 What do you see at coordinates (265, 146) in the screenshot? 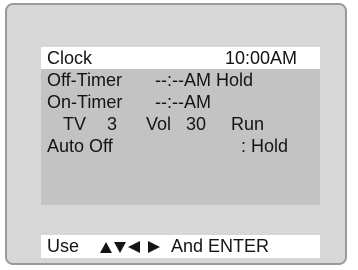
I see `auto-off-value: : Hold` at bounding box center [265, 146].